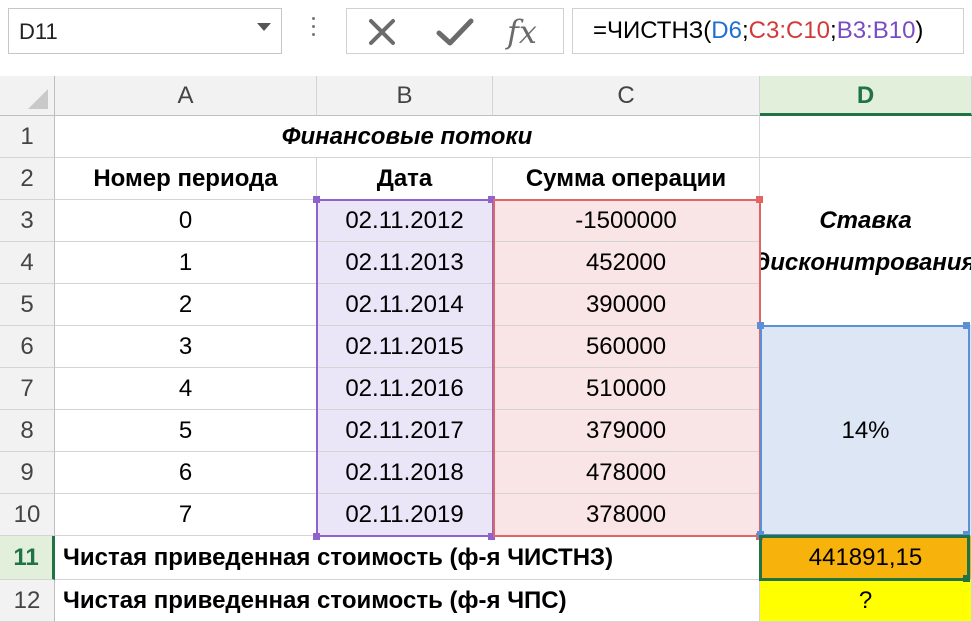  What do you see at coordinates (27, 347) in the screenshot?
I see `row-header-6: 6` at bounding box center [27, 347].